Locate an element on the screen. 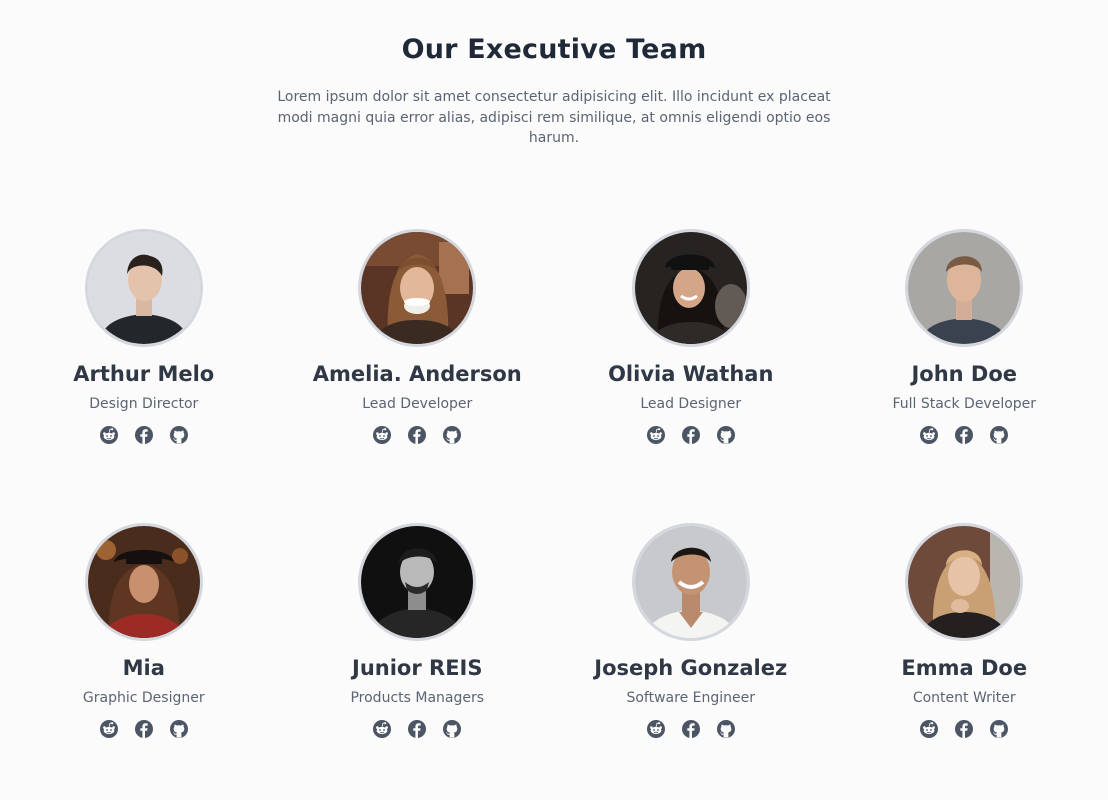 This screenshot has height=800, width=1108. member-role: Software Engineer is located at coordinates (690, 698).